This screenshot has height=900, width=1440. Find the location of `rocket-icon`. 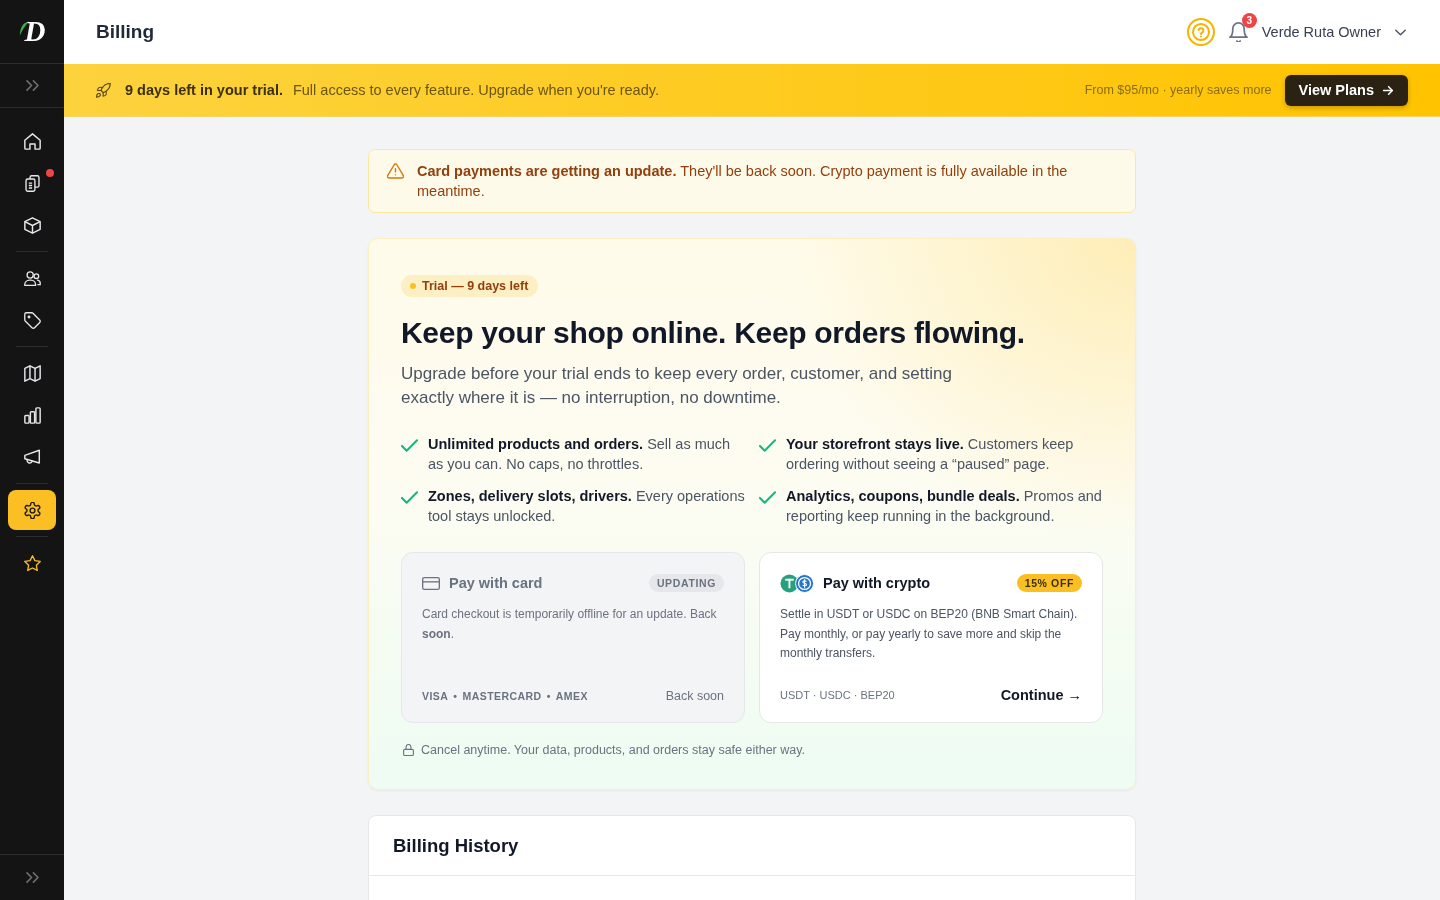

rocket-icon is located at coordinates (103, 90).